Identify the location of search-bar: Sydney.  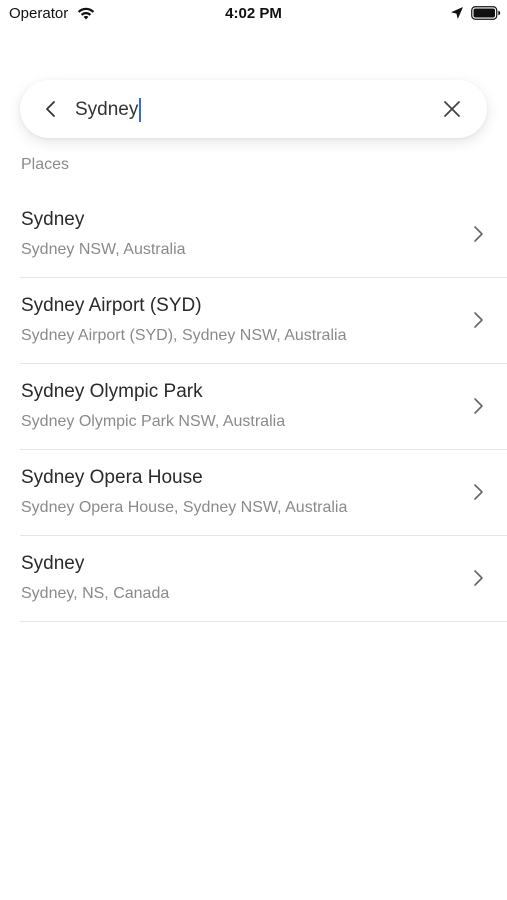
(253, 109).